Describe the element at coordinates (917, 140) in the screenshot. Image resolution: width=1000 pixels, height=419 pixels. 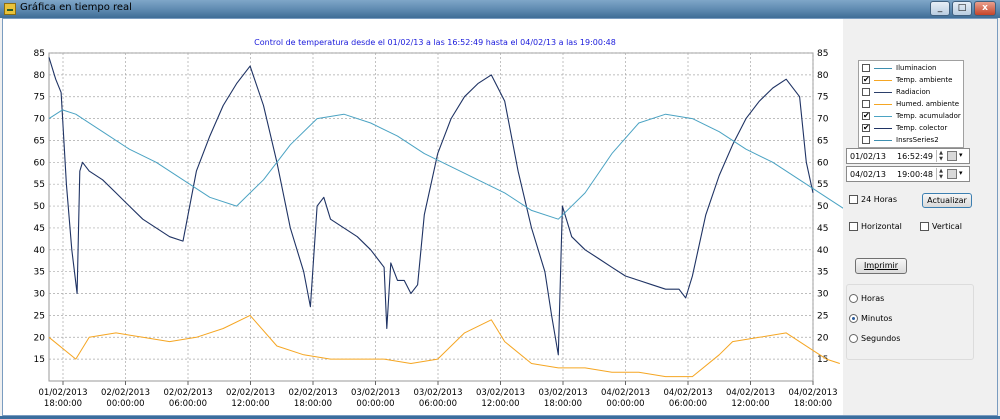
I see `legend-label: InsrsSeries2` at that location.